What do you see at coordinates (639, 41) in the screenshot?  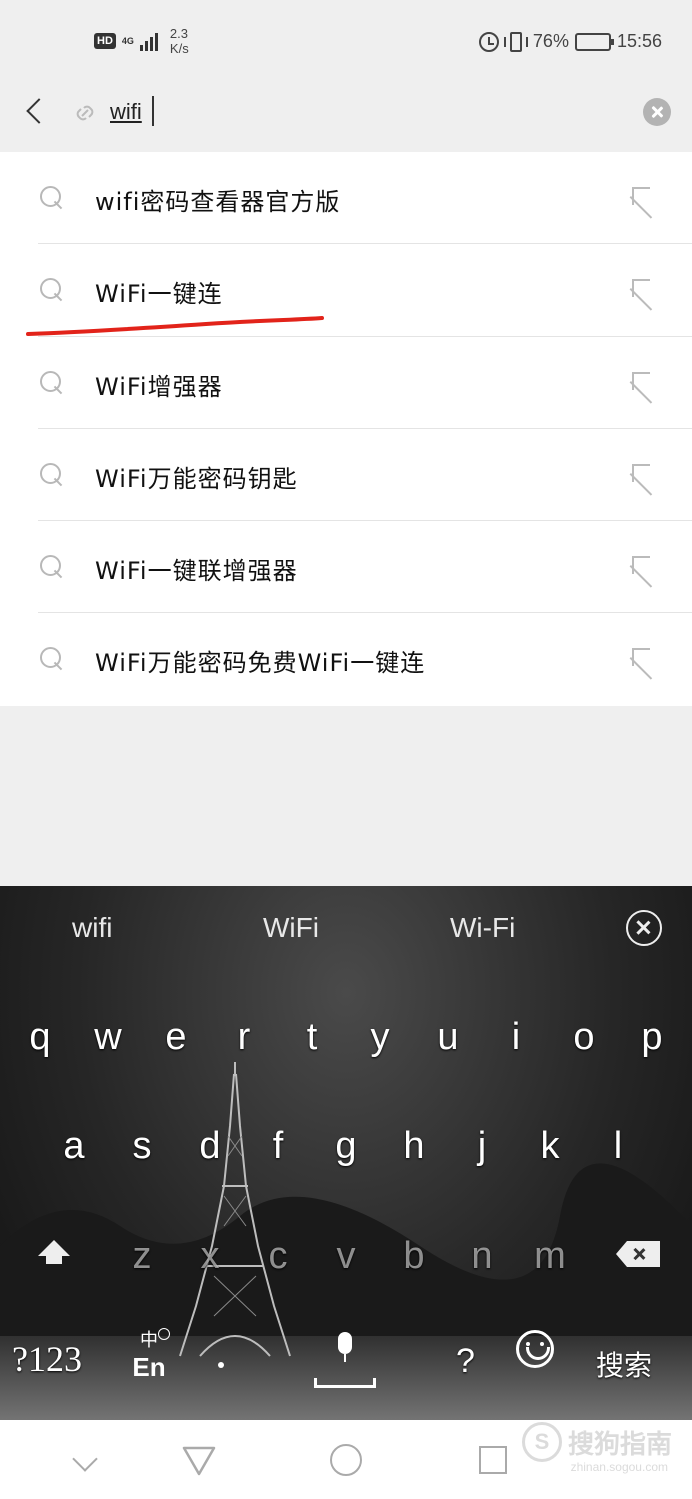 I see `clock: 15:56` at bounding box center [639, 41].